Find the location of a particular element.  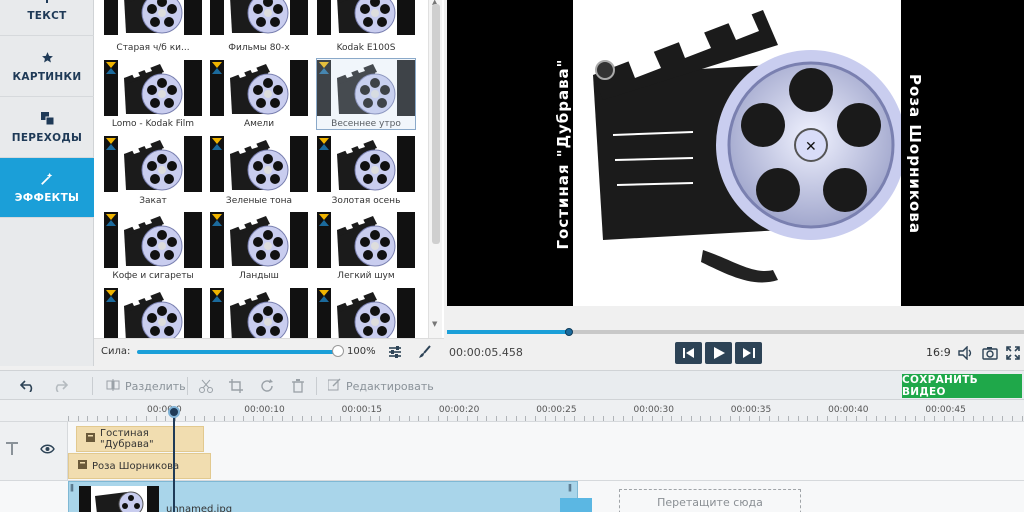

fullscreen-icon is located at coordinates (1013, 353).